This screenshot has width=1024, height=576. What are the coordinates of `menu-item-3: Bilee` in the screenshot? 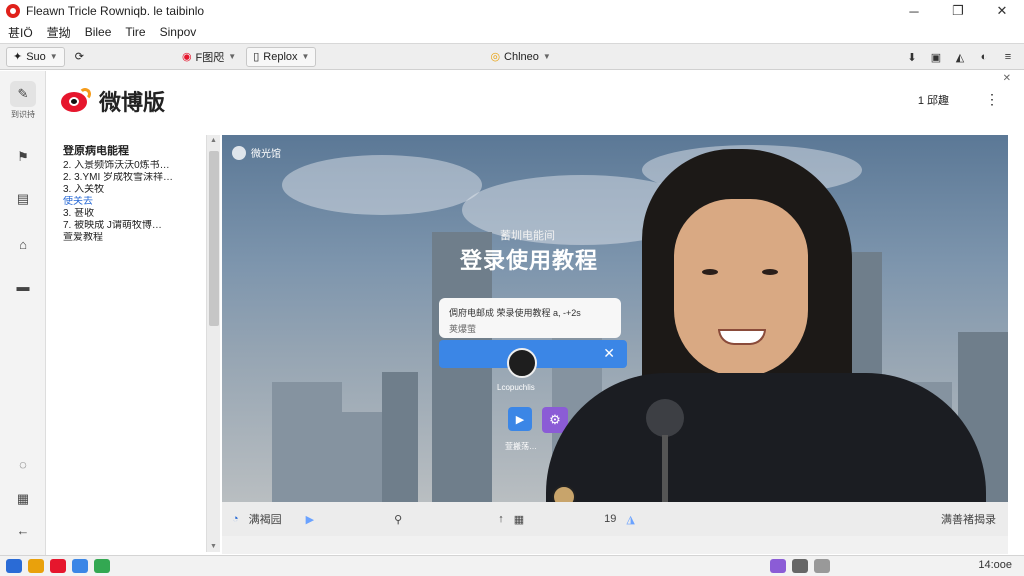 It's located at (98, 32).